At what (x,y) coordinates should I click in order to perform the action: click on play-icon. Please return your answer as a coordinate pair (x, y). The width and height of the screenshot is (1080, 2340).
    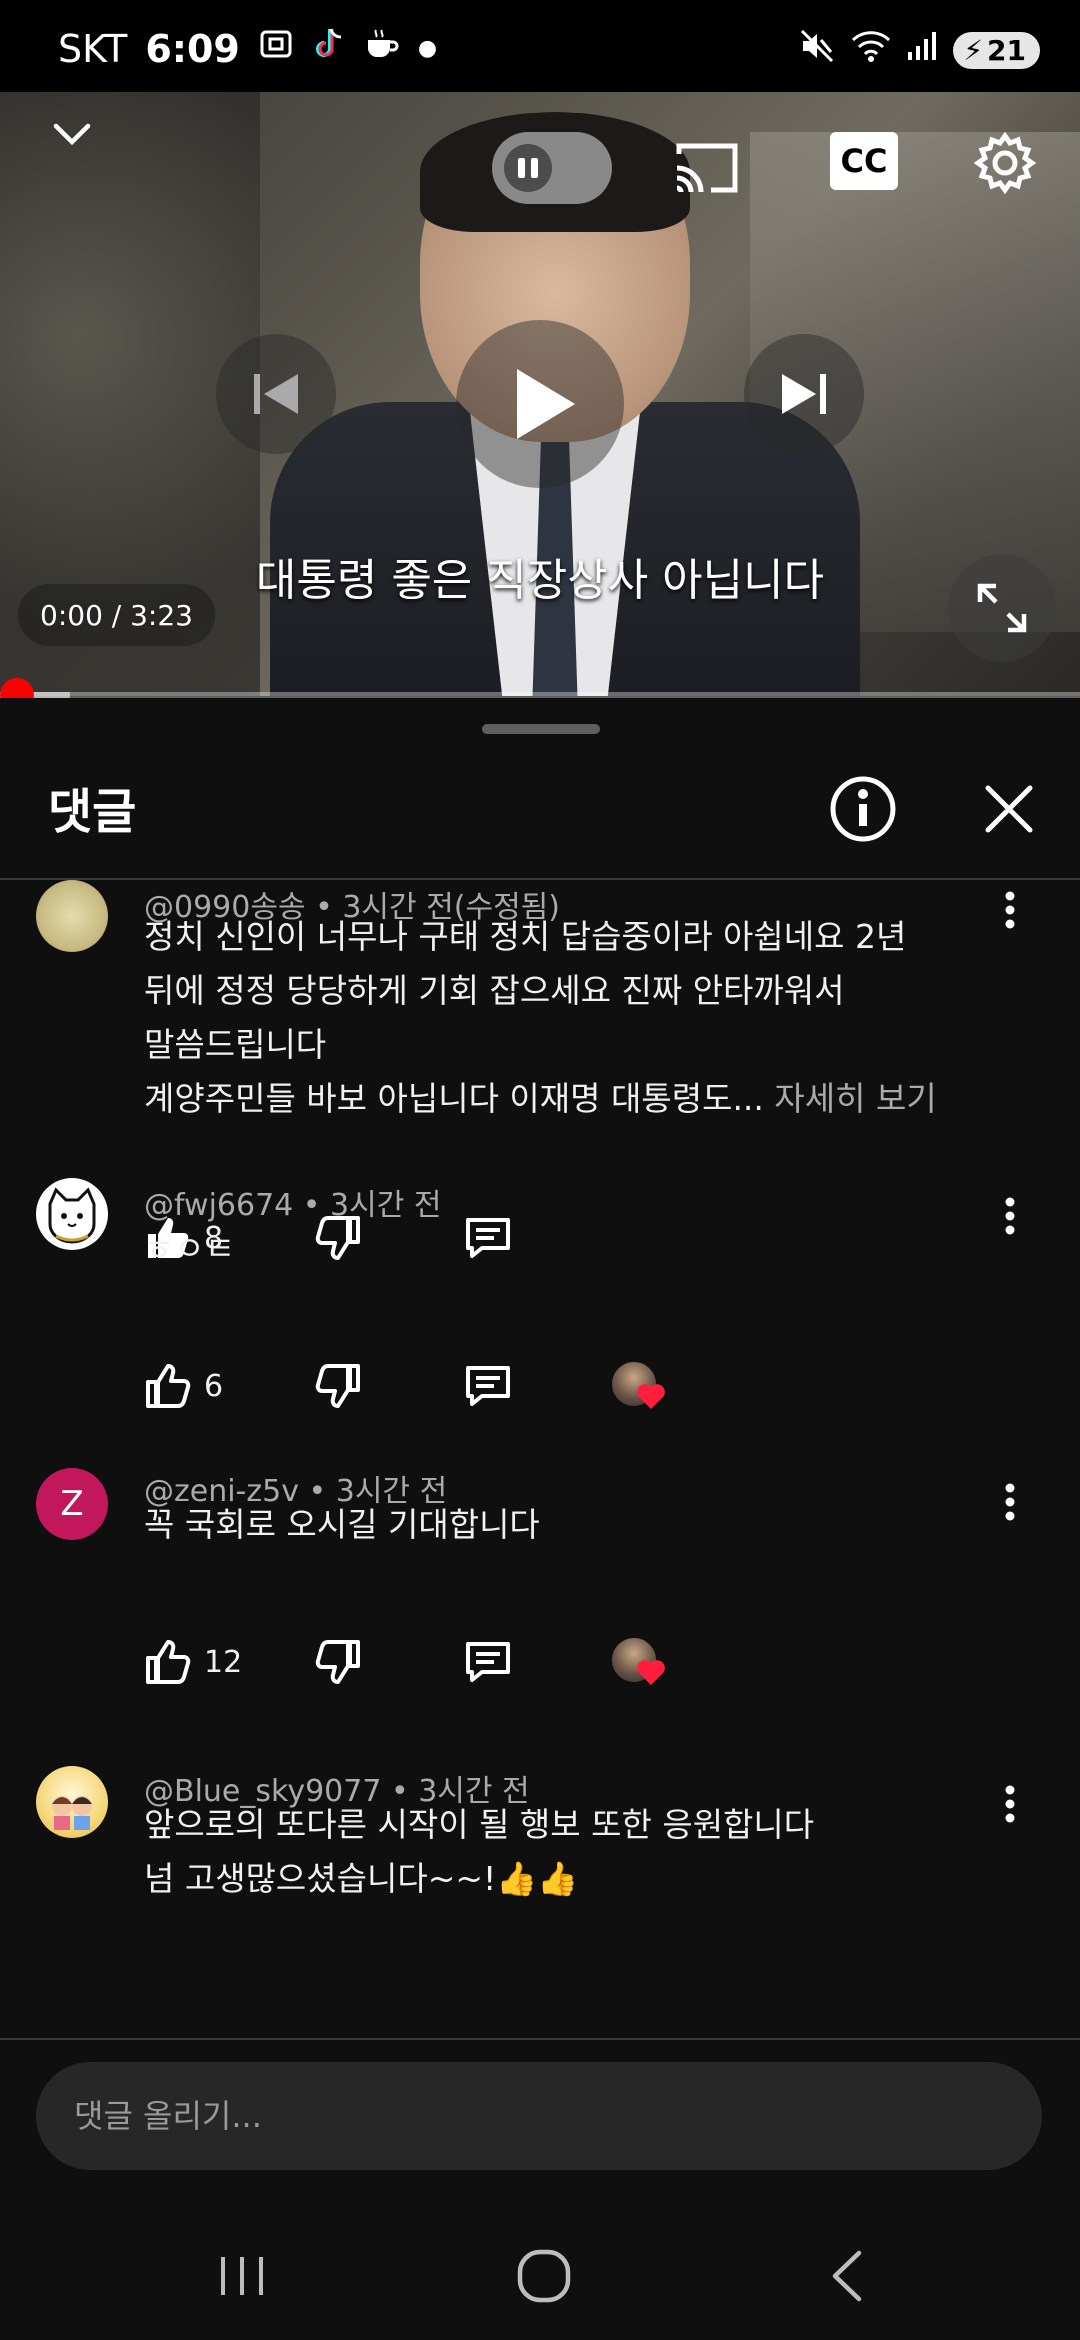
    Looking at the image, I should click on (546, 404).